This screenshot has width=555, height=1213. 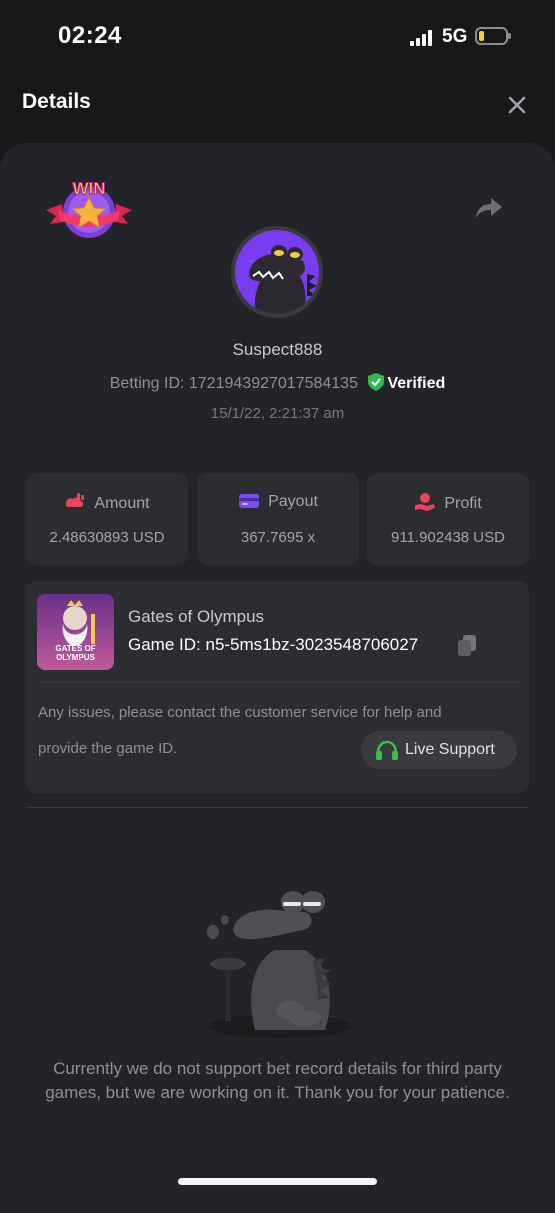 What do you see at coordinates (56, 101) in the screenshot?
I see `page-title: Details` at bounding box center [56, 101].